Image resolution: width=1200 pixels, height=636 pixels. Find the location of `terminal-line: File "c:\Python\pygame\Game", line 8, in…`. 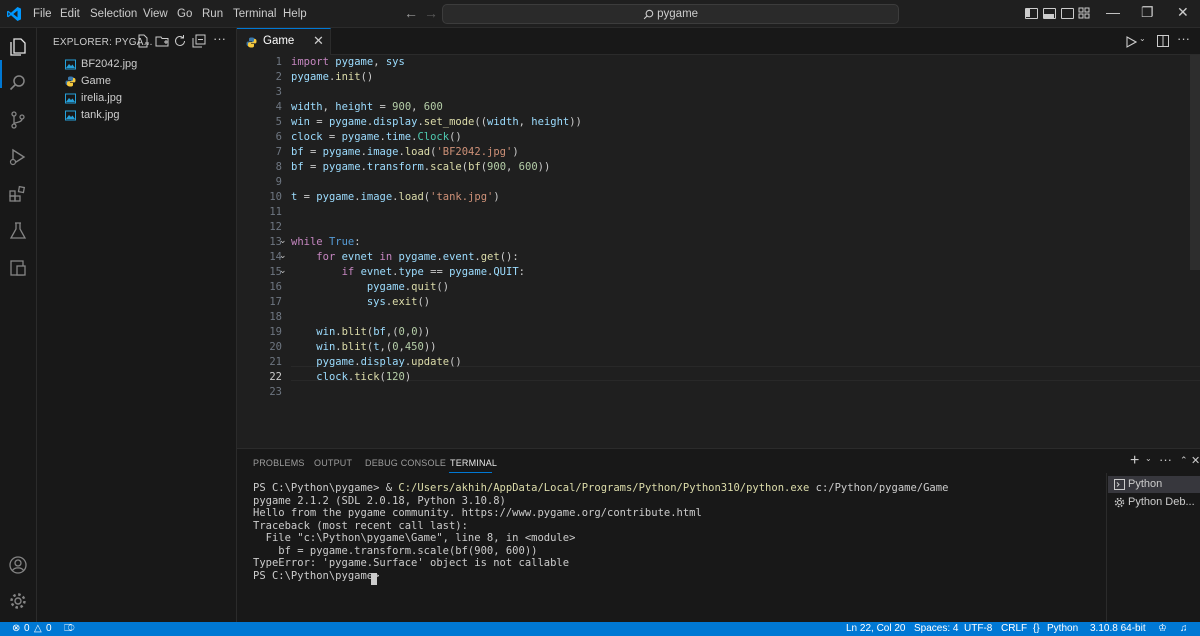

terminal-line: File "c:\Python\pygame\Game", line 8, in… is located at coordinates (414, 538).